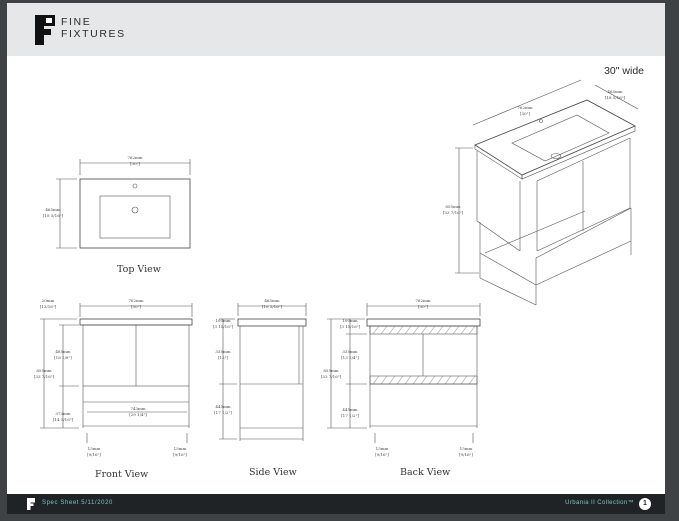  I want to click on side-top-in: [3 15/16"], so click(223, 326).